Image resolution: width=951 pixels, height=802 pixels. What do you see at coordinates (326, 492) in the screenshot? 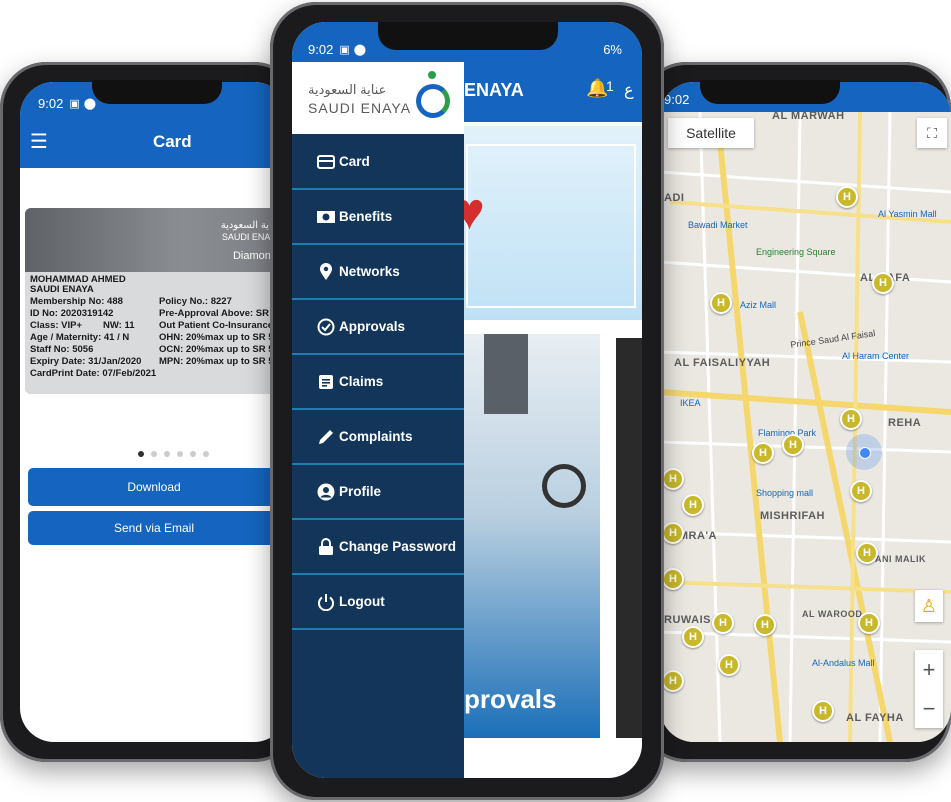
I see `user-icon` at bounding box center [326, 492].